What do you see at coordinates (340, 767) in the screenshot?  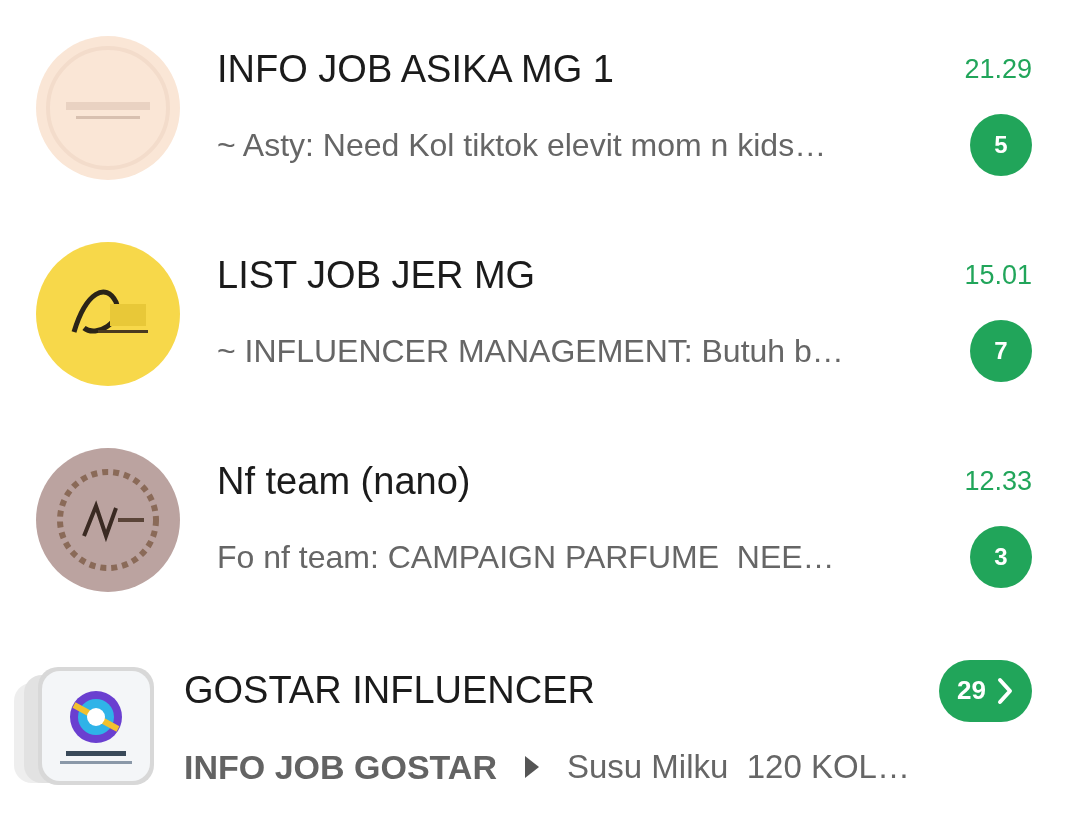 I see `group-name: INFO JOB GOSTAR` at bounding box center [340, 767].